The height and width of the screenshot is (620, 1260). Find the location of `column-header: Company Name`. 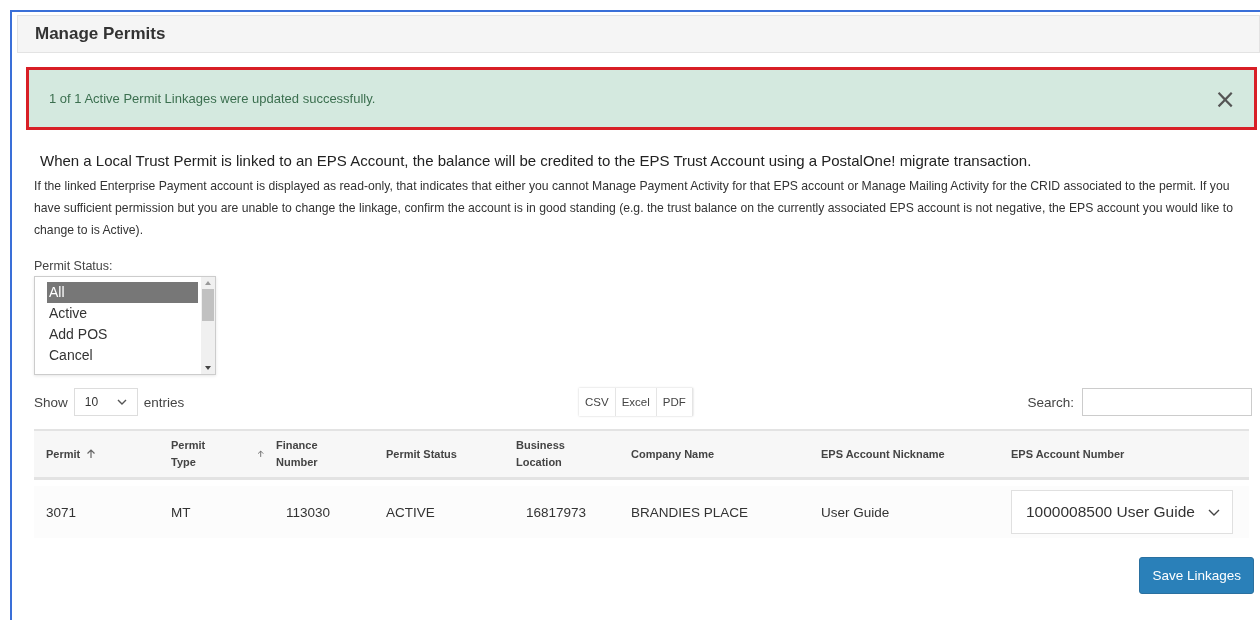

column-header: Company Name is located at coordinates (673, 454).